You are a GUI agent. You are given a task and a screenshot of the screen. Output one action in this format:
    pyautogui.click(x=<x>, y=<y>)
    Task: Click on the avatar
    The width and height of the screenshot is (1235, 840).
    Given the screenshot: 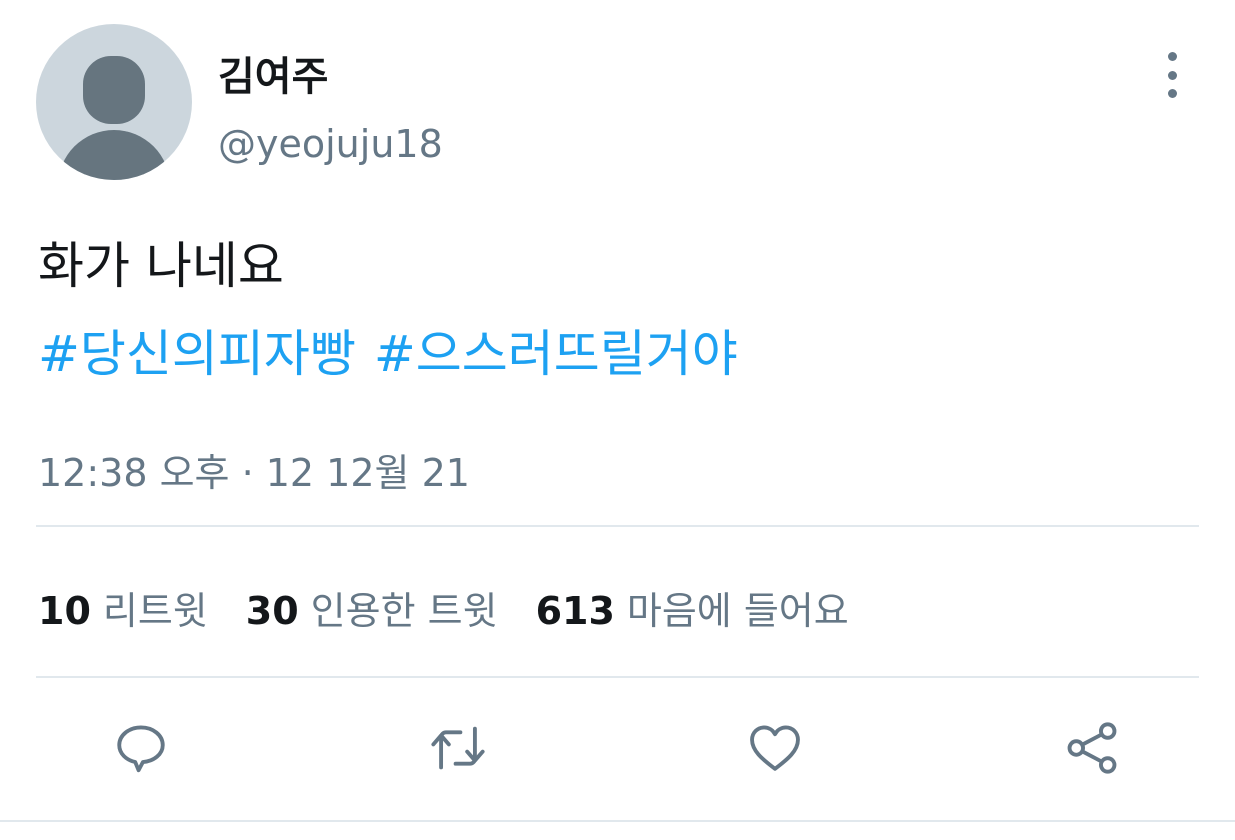 What is the action you would take?
    pyautogui.click(x=114, y=102)
    